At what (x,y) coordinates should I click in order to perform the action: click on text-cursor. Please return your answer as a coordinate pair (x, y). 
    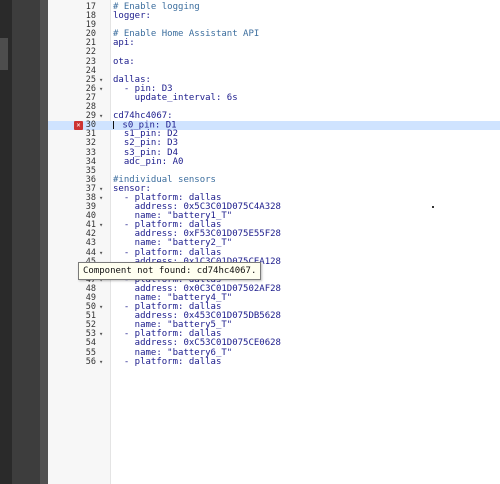
    Looking at the image, I should click on (113, 125).